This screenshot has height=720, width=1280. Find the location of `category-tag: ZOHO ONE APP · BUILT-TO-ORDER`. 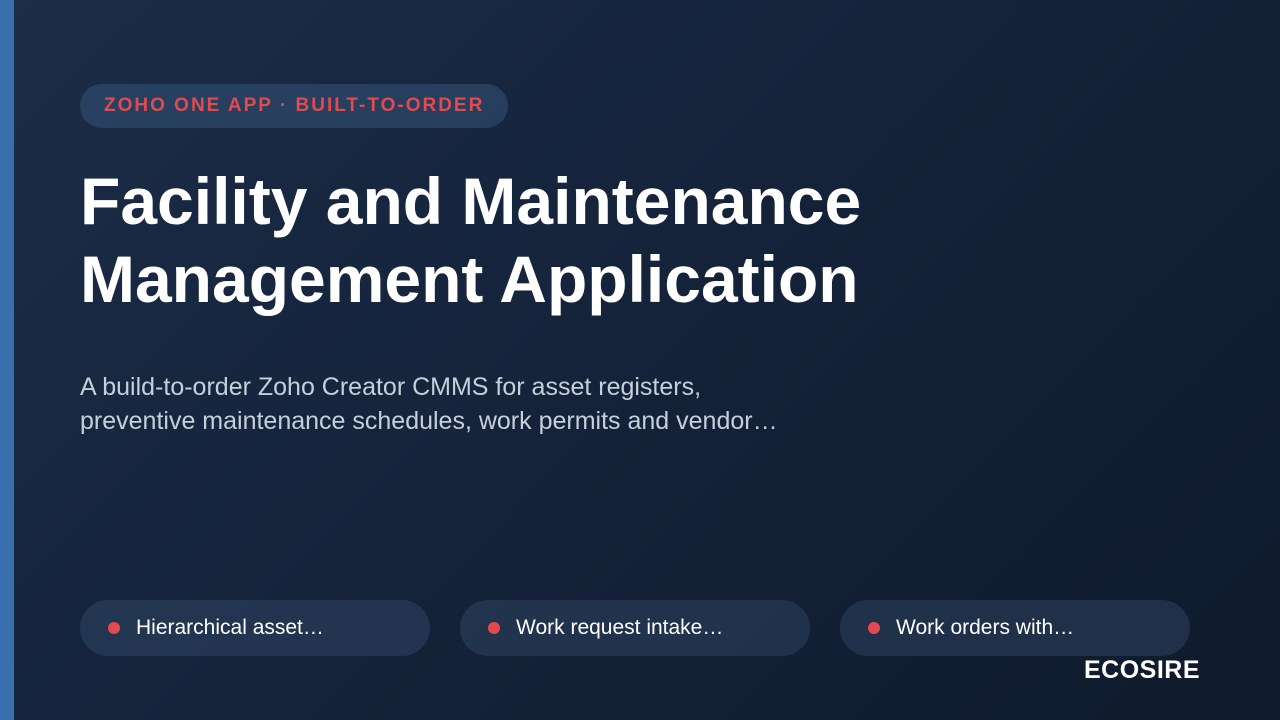

category-tag: ZOHO ONE APP · BUILT-TO-ORDER is located at coordinates (294, 106).